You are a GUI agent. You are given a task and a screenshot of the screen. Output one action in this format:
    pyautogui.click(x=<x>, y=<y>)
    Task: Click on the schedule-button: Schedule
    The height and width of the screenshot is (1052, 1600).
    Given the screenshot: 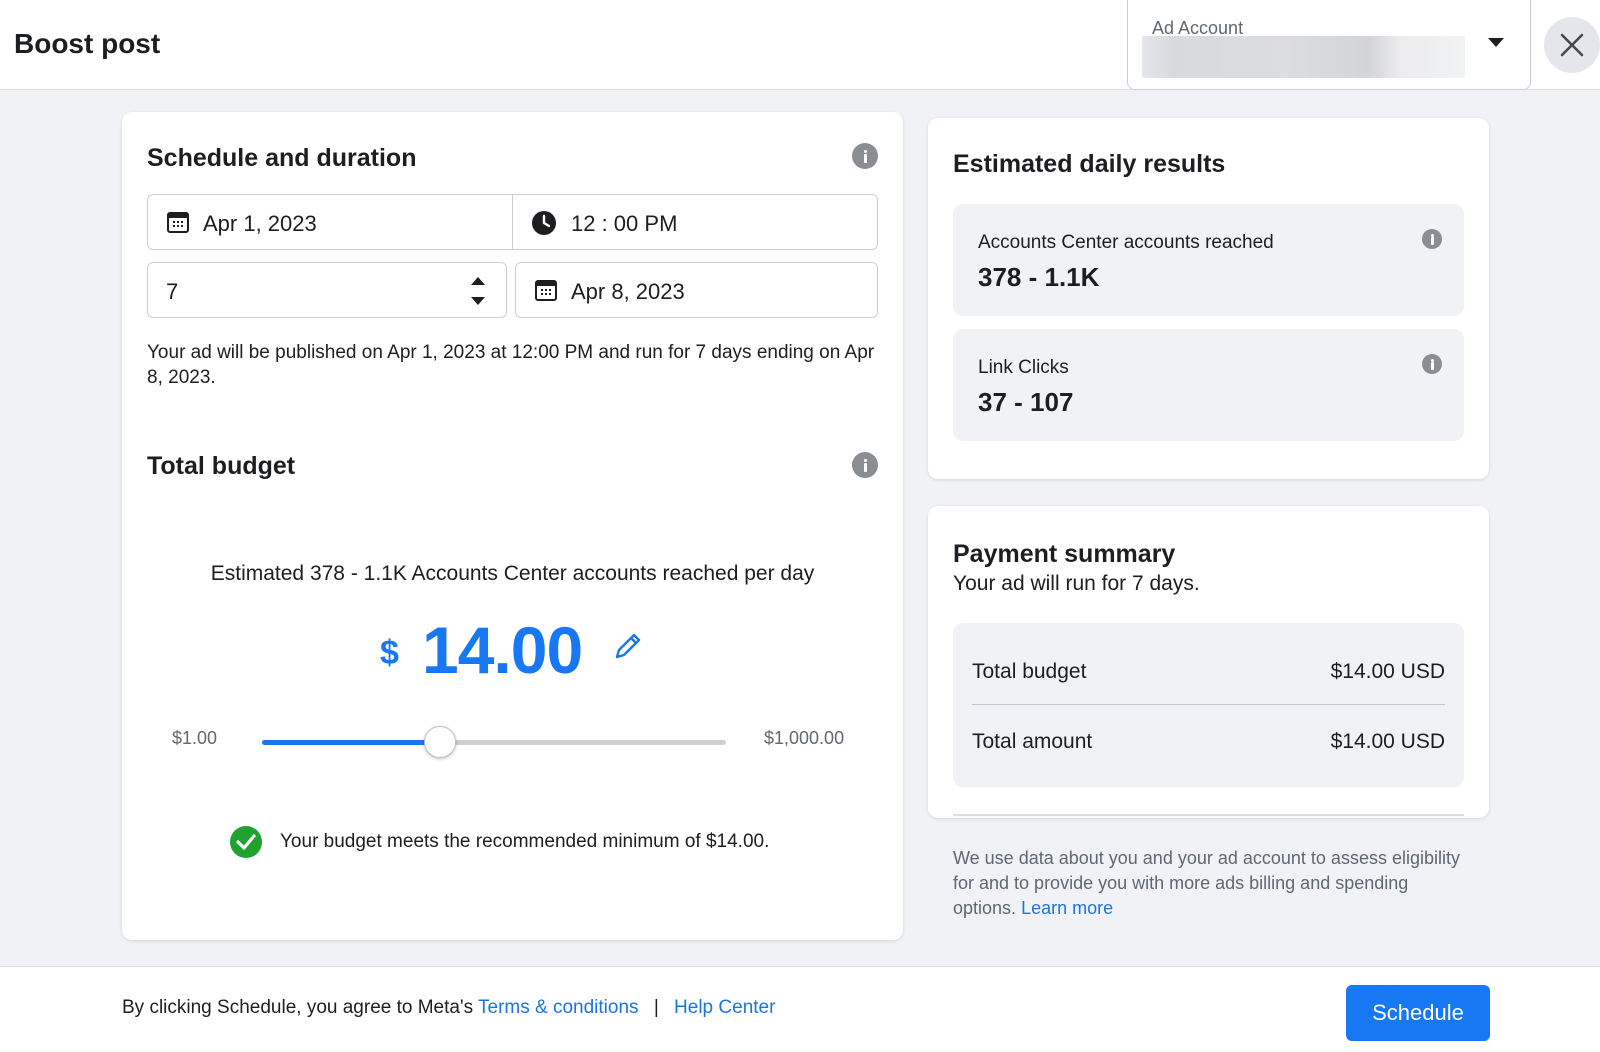 What is the action you would take?
    pyautogui.click(x=1418, y=1013)
    